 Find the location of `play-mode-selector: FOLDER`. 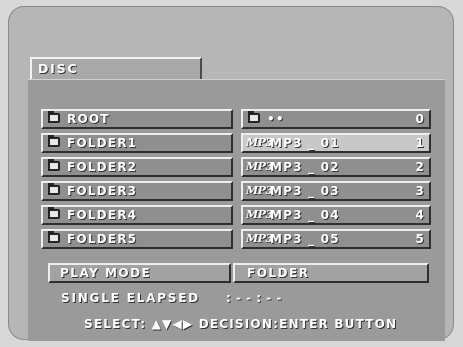

play-mode-selector: FOLDER is located at coordinates (331, 273).